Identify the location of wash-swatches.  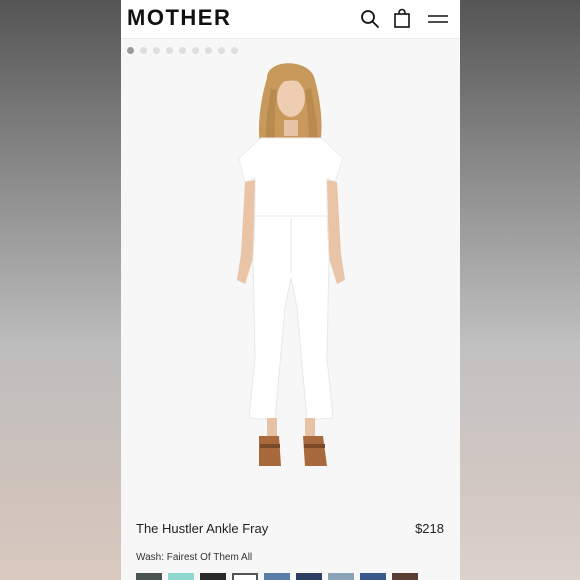
(277, 576).